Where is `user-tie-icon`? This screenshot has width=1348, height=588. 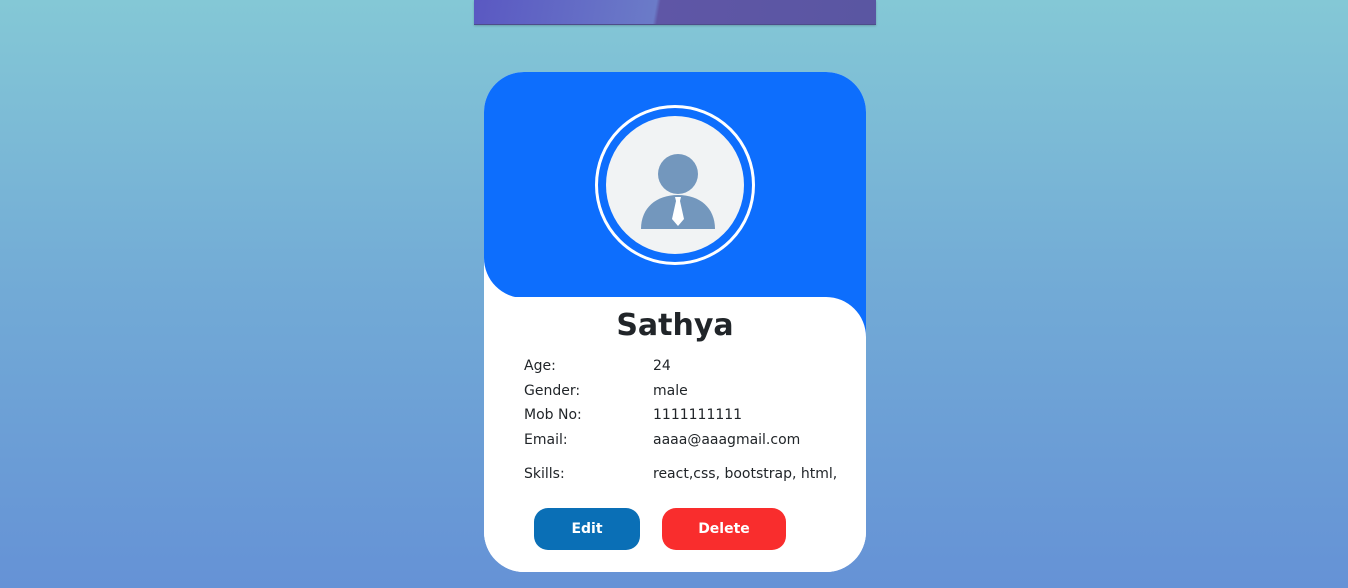
user-tie-icon is located at coordinates (678, 191).